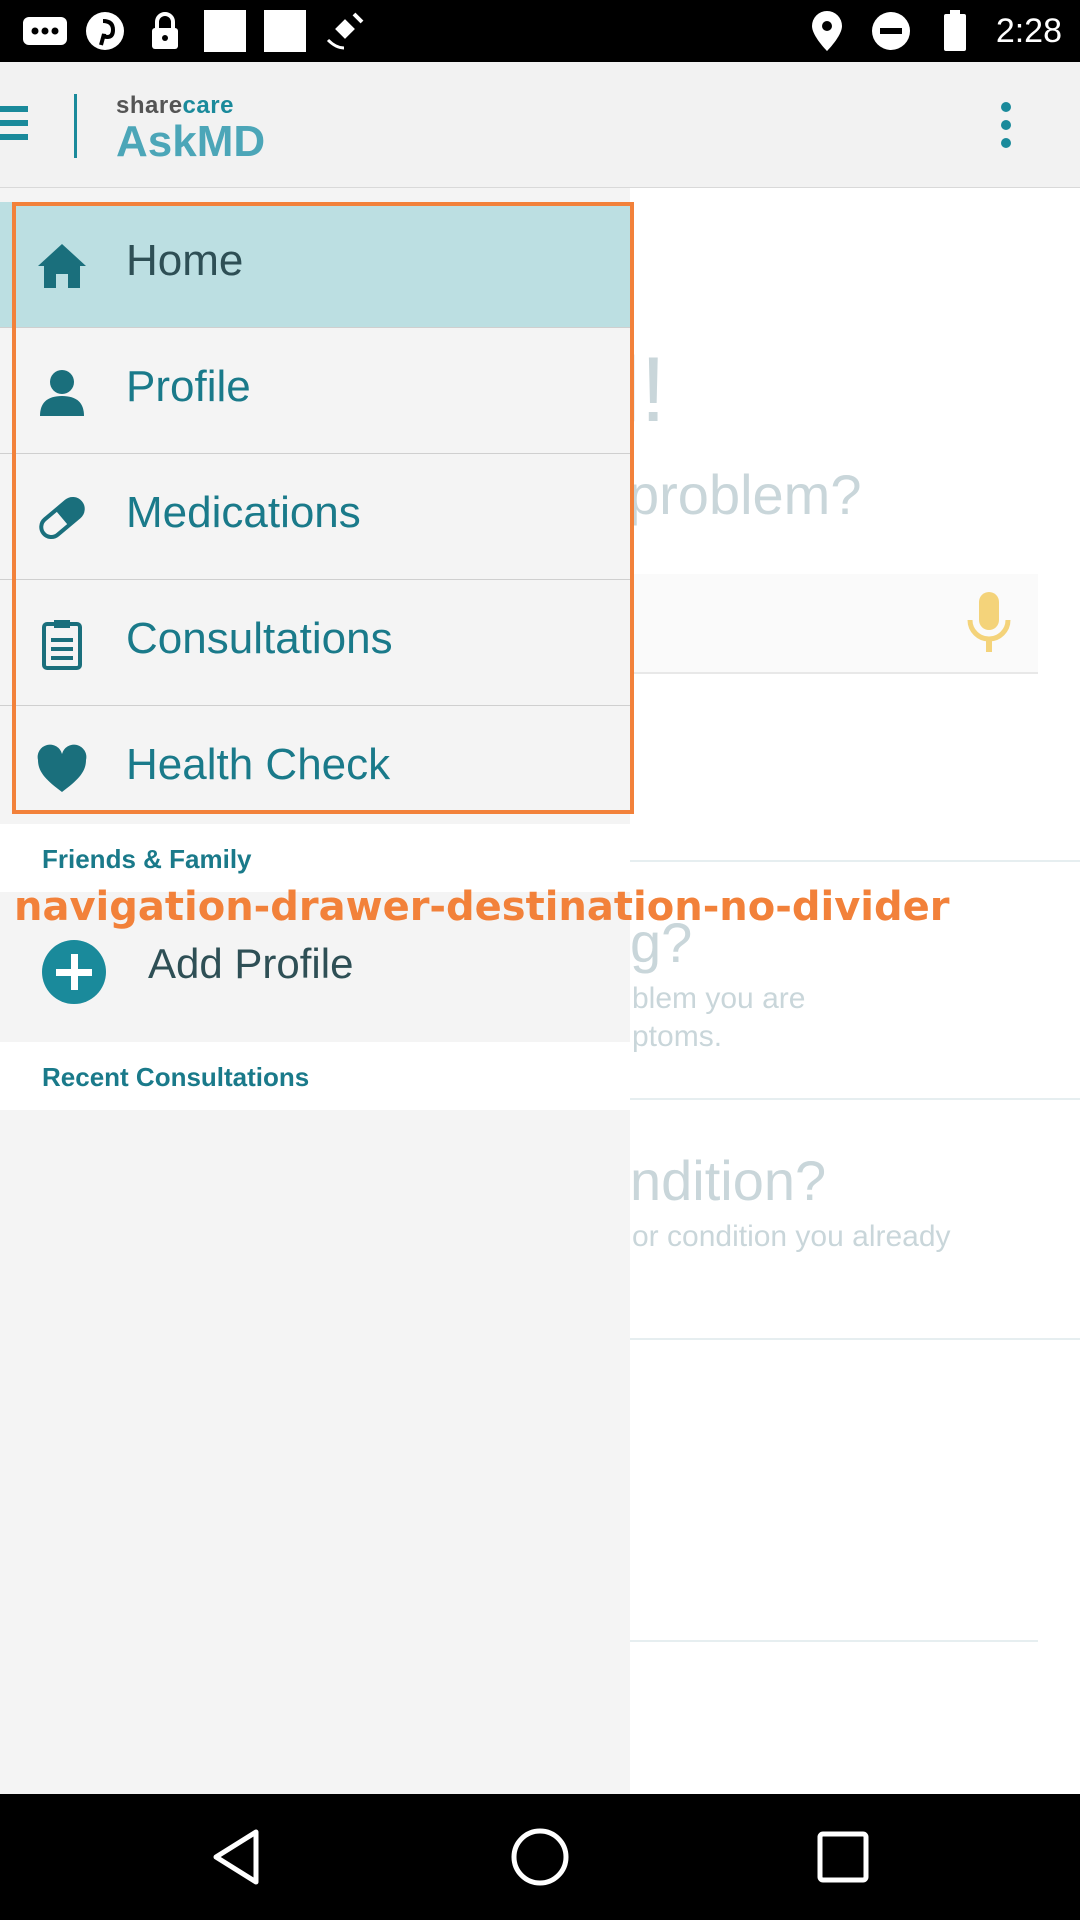  I want to click on lock-icon, so click(165, 31).